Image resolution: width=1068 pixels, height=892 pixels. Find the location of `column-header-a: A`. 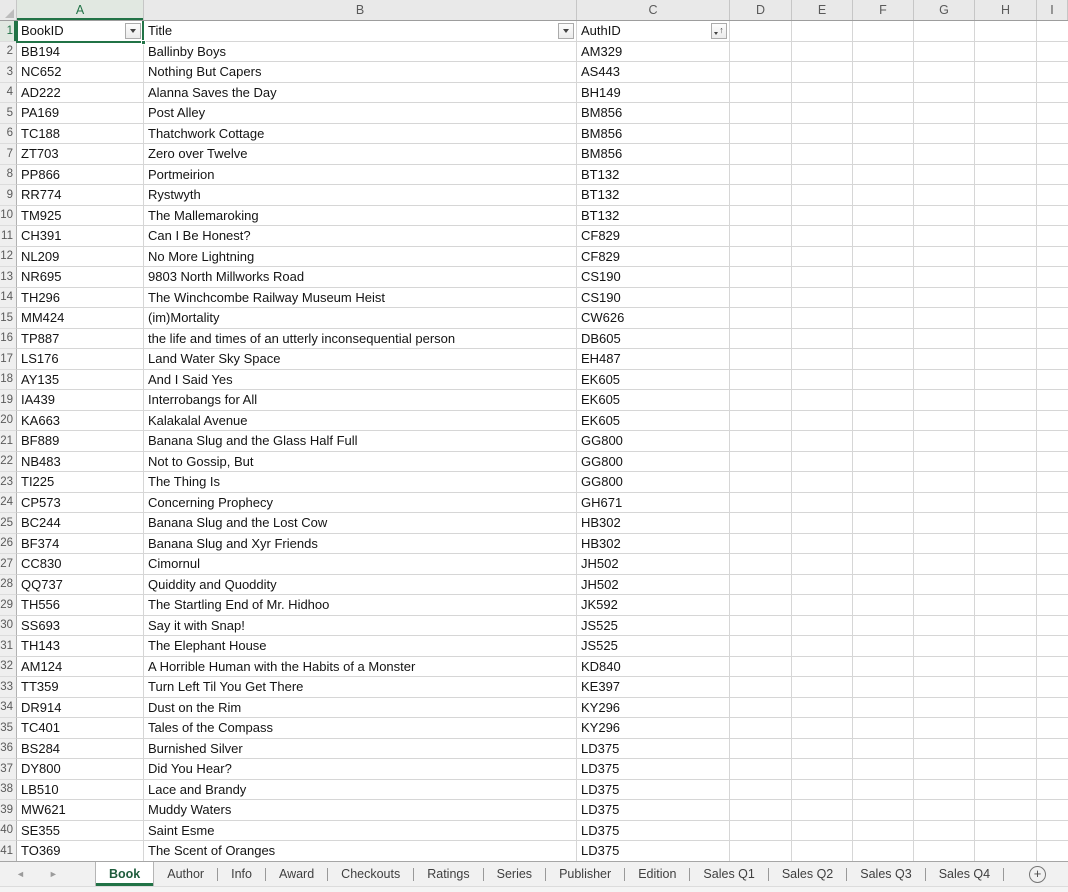

column-header-a: A is located at coordinates (80, 10).